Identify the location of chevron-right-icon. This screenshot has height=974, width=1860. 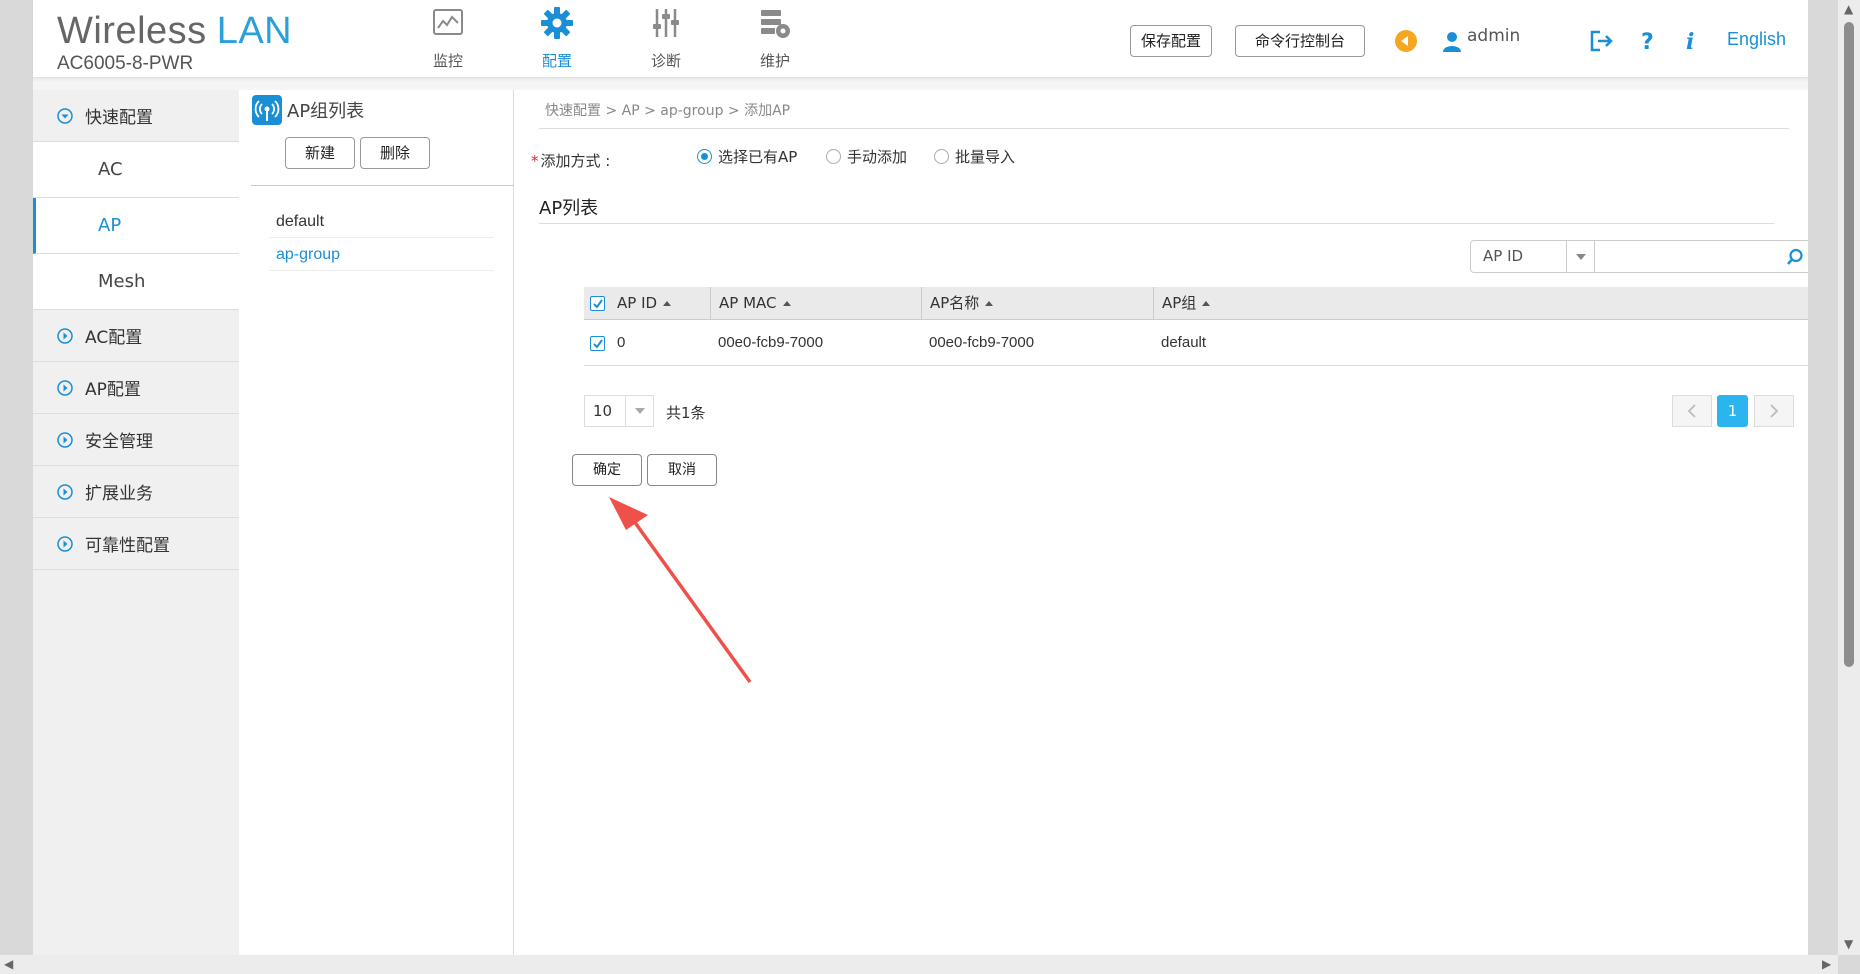
(1774, 411).